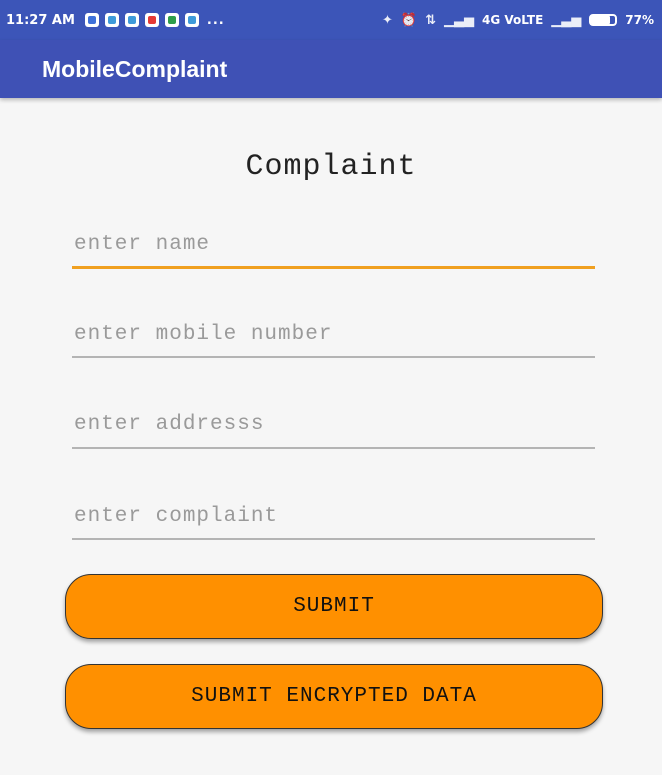  I want to click on address-underline, so click(333, 448).